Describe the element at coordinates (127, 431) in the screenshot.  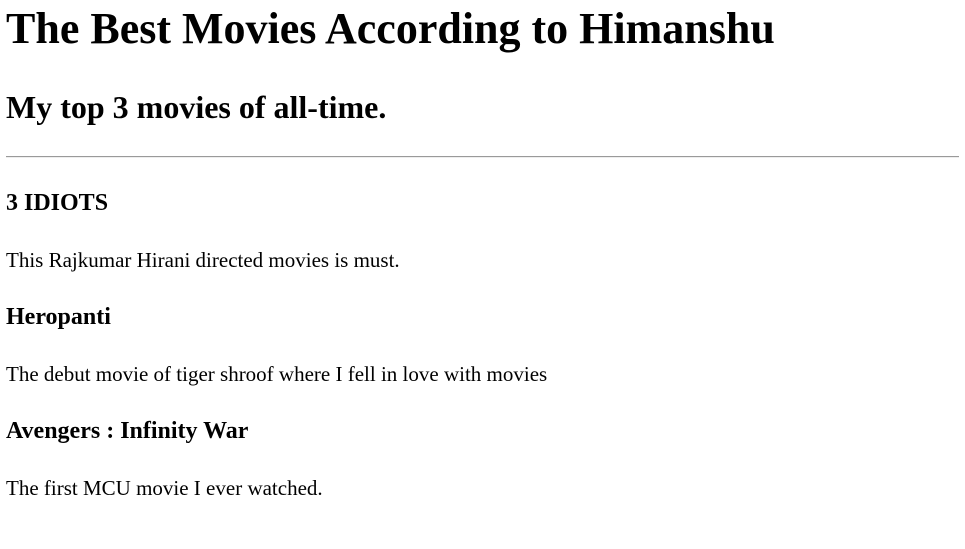
I see `movie-title: Avengers : Infinity War` at that location.